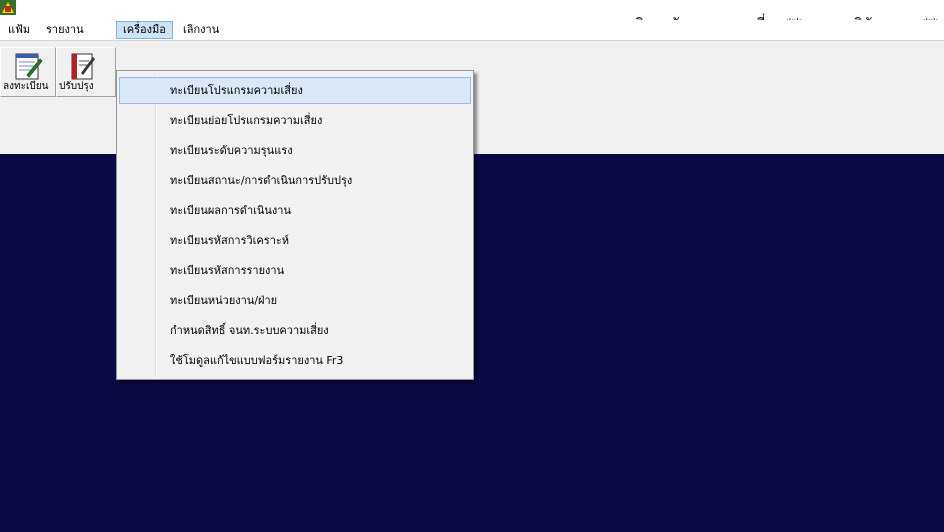 The image size is (944, 532). What do you see at coordinates (26, 86) in the screenshot?
I see `register-button-label: ลงทะเบียน` at bounding box center [26, 86].